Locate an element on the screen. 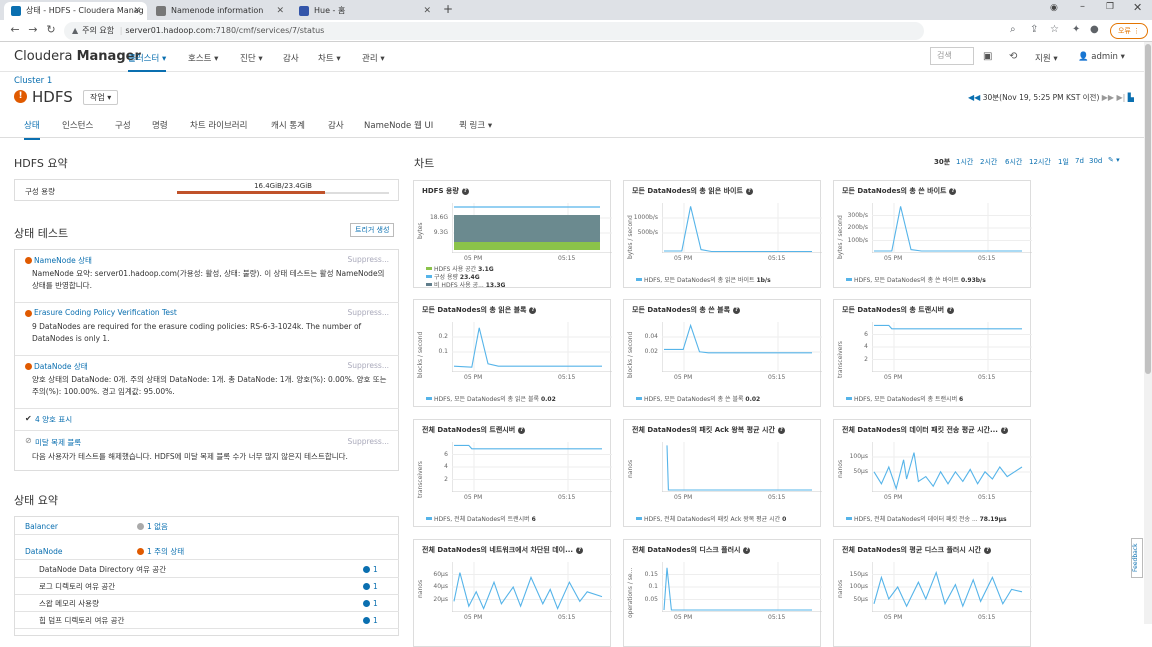 The image size is (1152, 647). create-trigger-button: 트리거 생성 is located at coordinates (372, 230).